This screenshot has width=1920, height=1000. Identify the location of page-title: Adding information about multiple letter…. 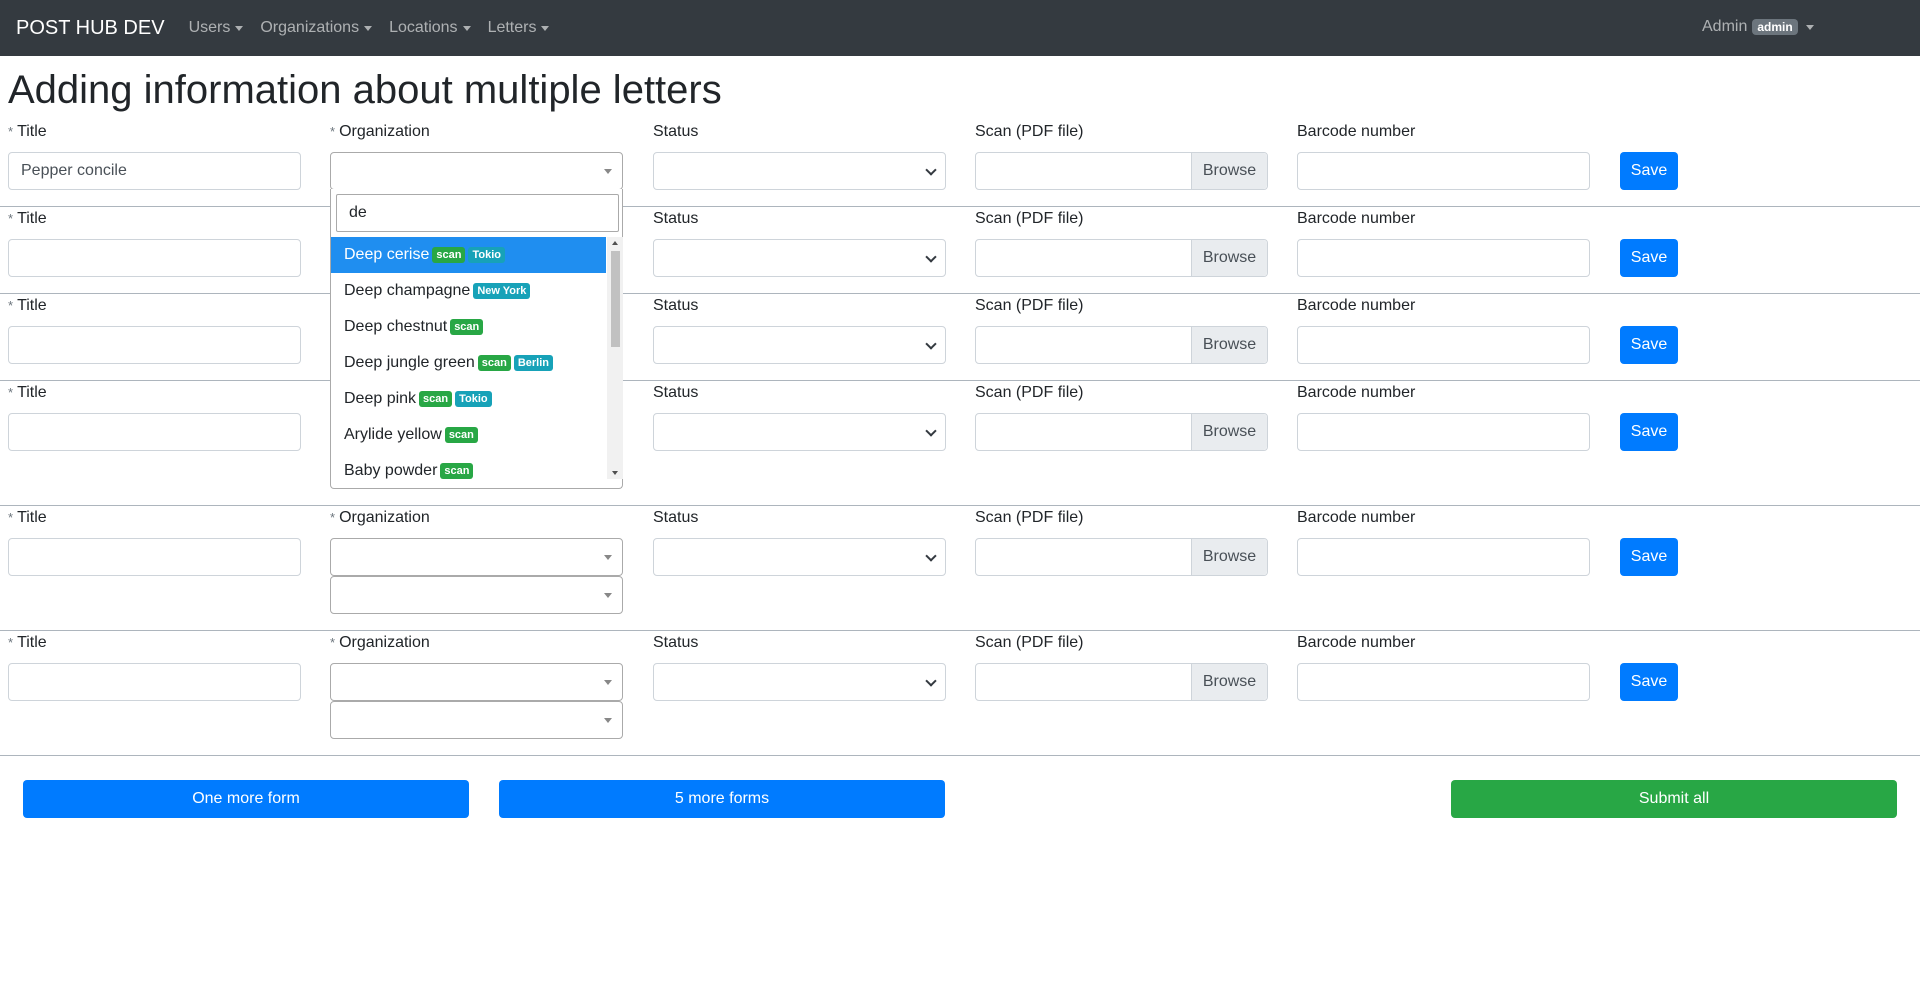
(365, 90).